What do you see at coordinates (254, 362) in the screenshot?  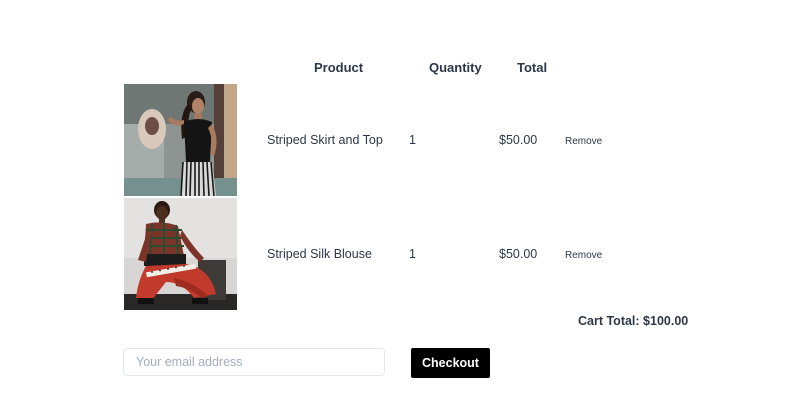 I see `email-input` at bounding box center [254, 362].